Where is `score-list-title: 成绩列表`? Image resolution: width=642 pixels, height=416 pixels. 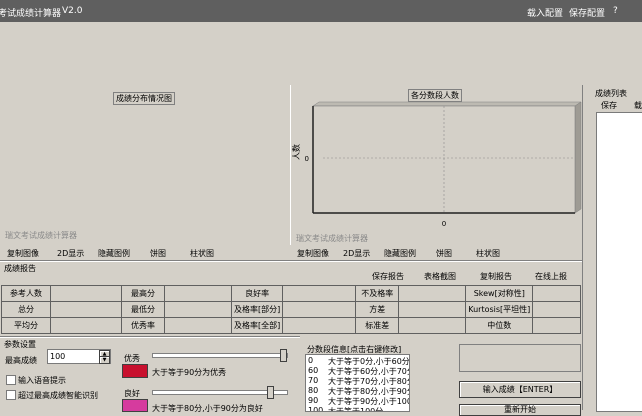 score-list-title: 成绩列表 is located at coordinates (611, 93).